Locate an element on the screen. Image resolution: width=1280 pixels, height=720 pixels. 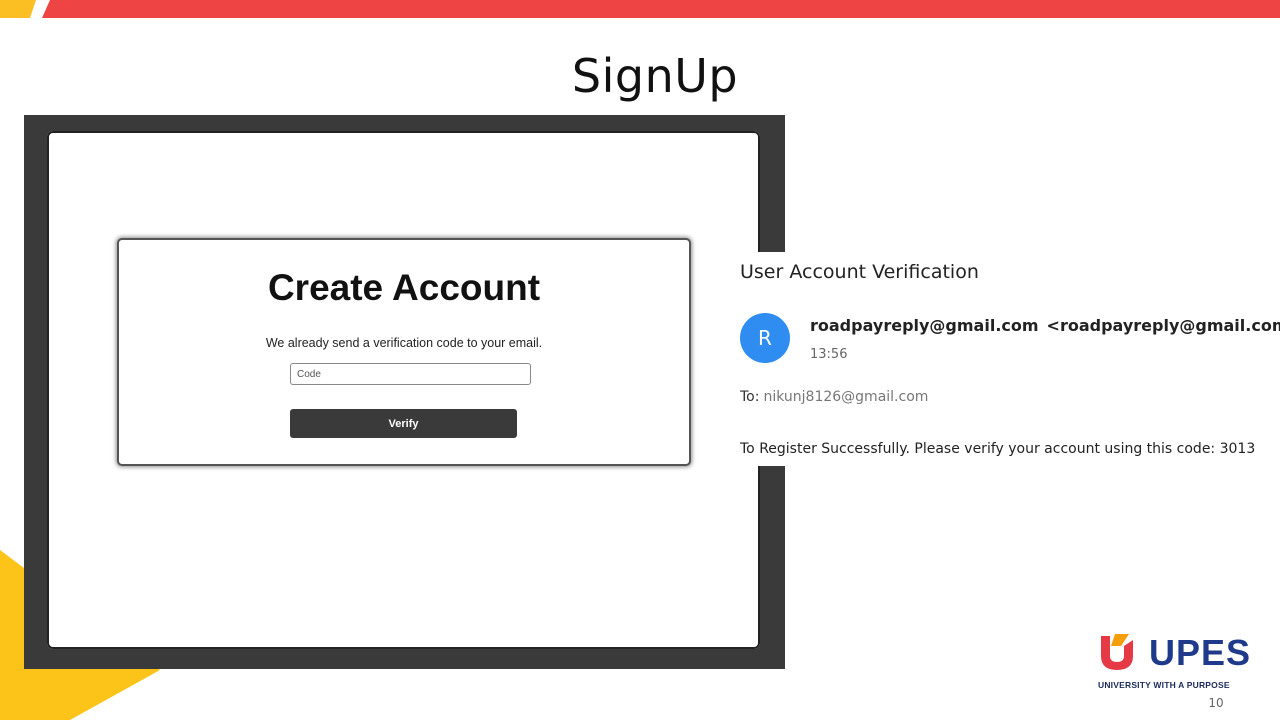
top-accent-bar is located at coordinates (640, 9).